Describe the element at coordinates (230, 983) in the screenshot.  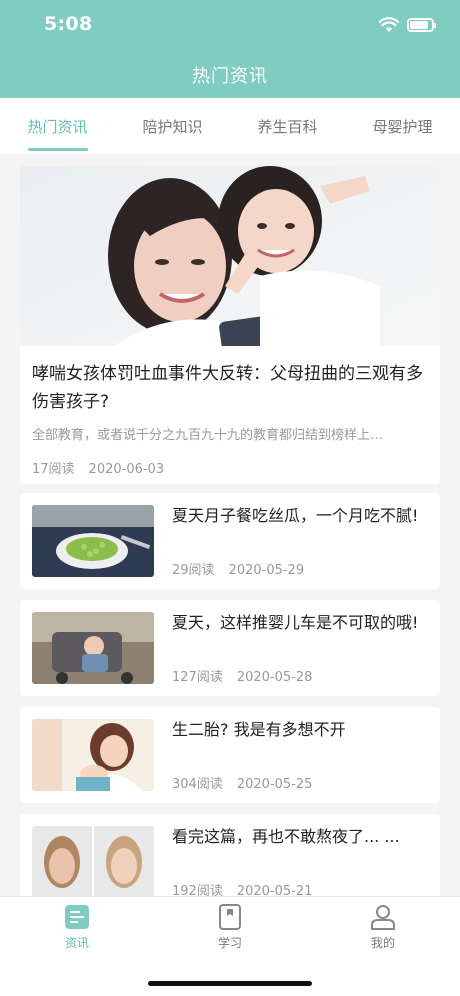
I see `home-indicator` at that location.